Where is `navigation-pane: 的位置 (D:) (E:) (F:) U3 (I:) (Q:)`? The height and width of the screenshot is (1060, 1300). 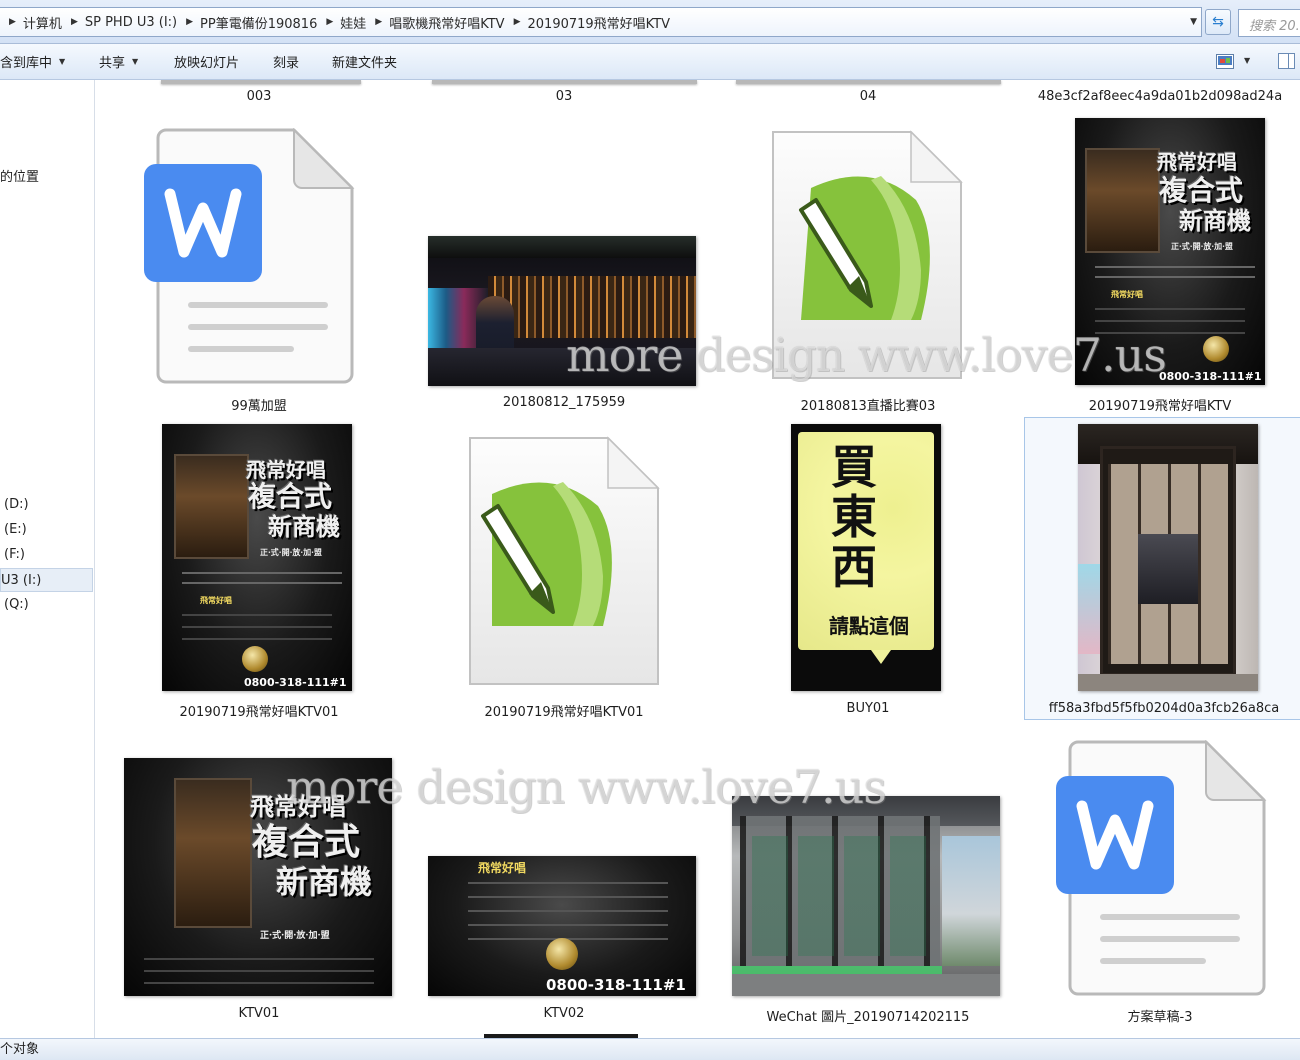 navigation-pane: 的位置 (D:) (E:) (F:) U3 (I:) (Q:) is located at coordinates (47, 559).